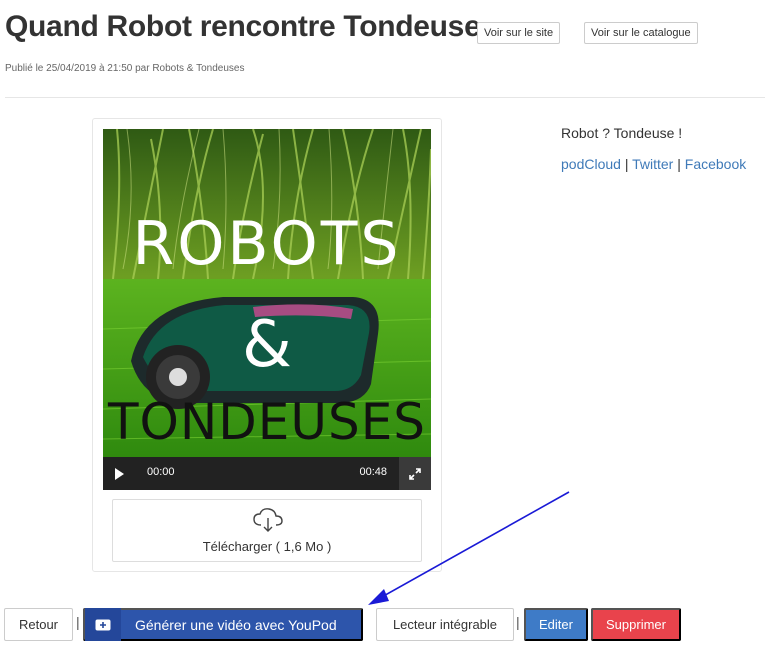 This screenshot has width=770, height=648. What do you see at coordinates (268, 520) in the screenshot?
I see `cloud-download-icon` at bounding box center [268, 520].